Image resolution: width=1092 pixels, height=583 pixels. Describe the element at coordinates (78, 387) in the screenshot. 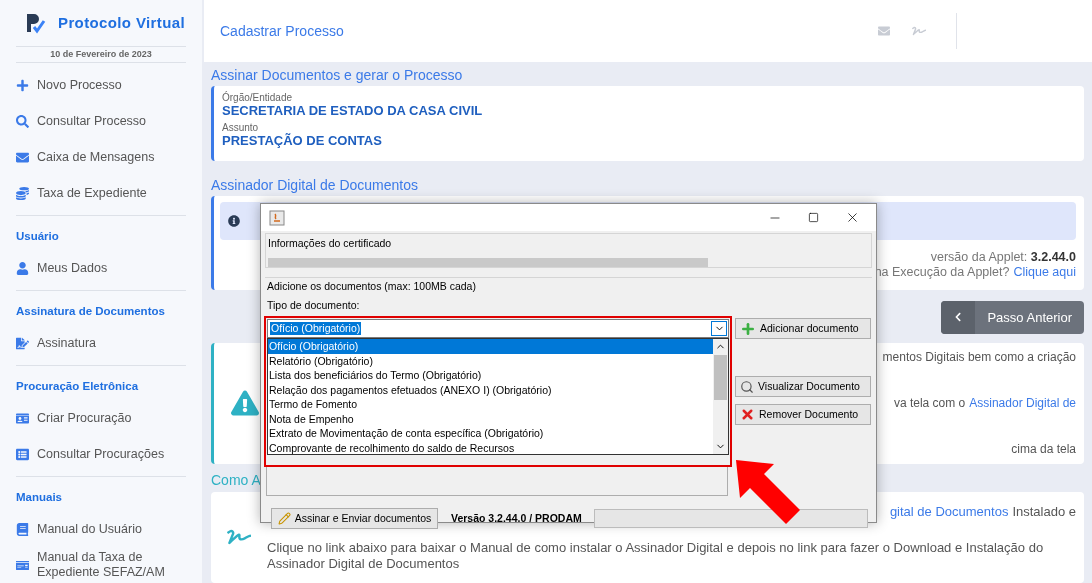

I see `section-title: Procuração Eletrônica` at that location.